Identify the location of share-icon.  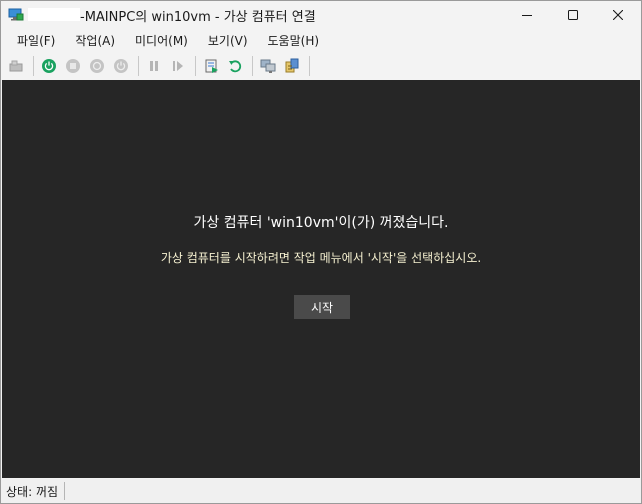
(292, 65).